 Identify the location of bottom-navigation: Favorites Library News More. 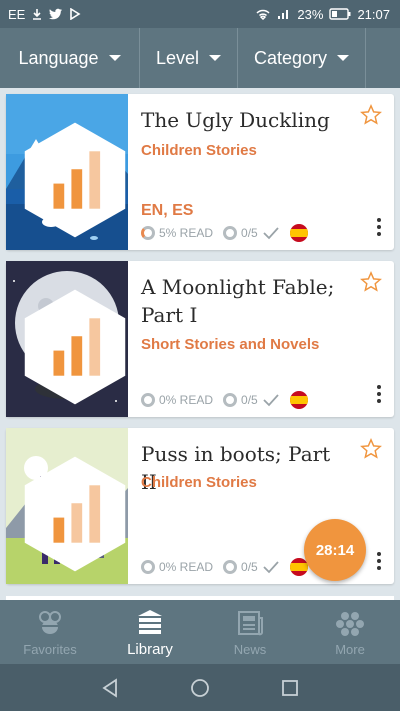
(200, 632).